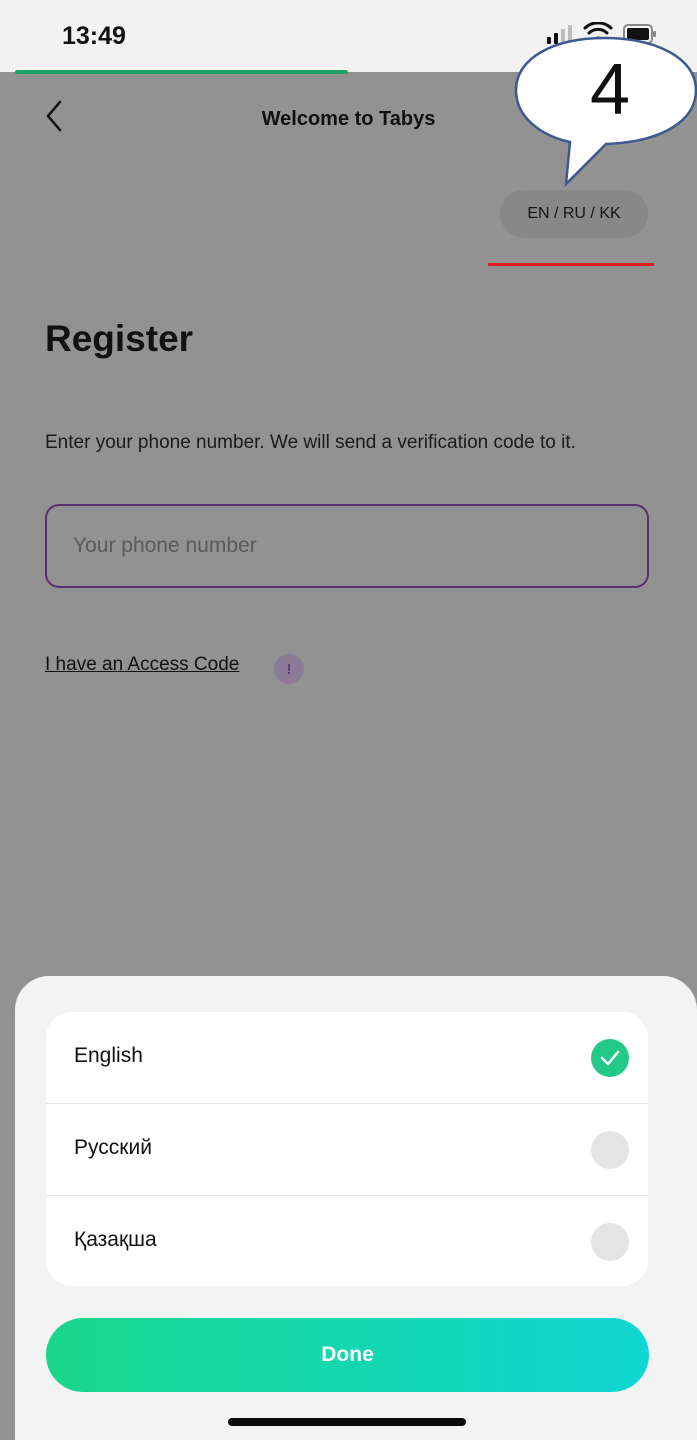 The width and height of the screenshot is (697, 1440). What do you see at coordinates (347, 1422) in the screenshot?
I see `home-indicator` at bounding box center [347, 1422].